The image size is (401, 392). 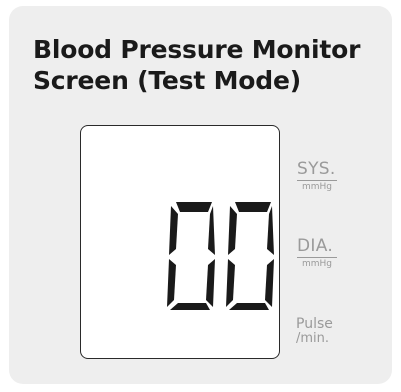 I want to click on dia-unit: mmHg, so click(x=316, y=264).